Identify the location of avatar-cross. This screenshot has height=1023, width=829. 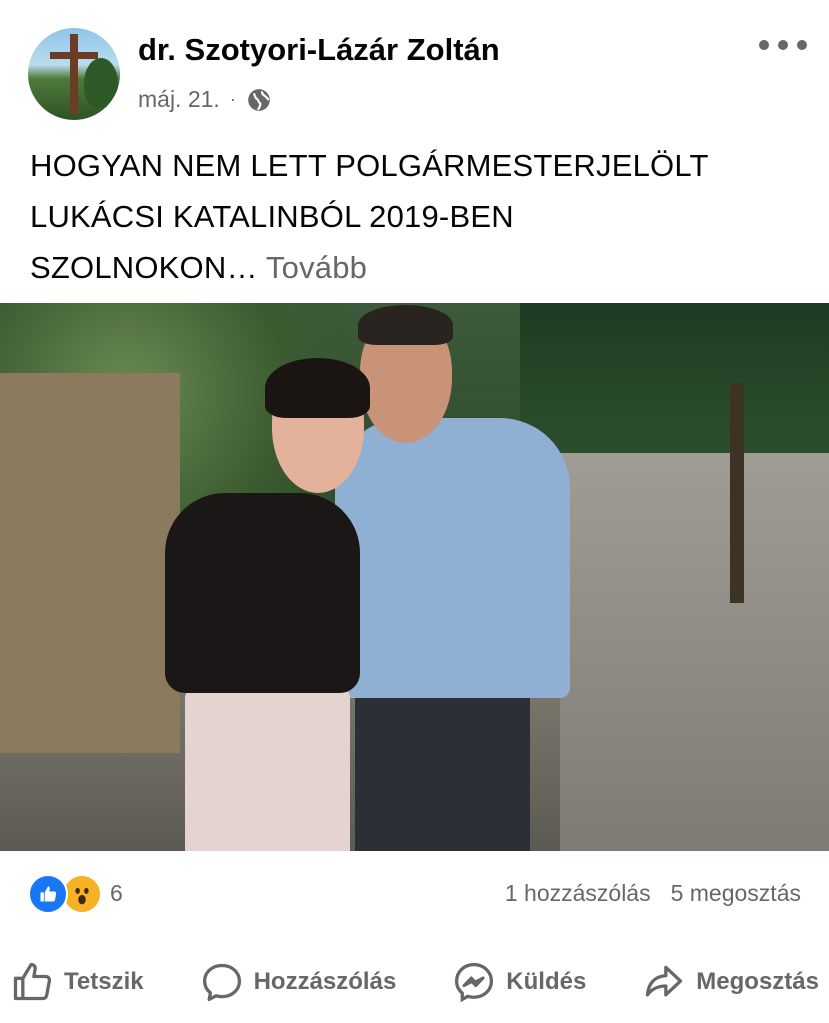
(74, 74).